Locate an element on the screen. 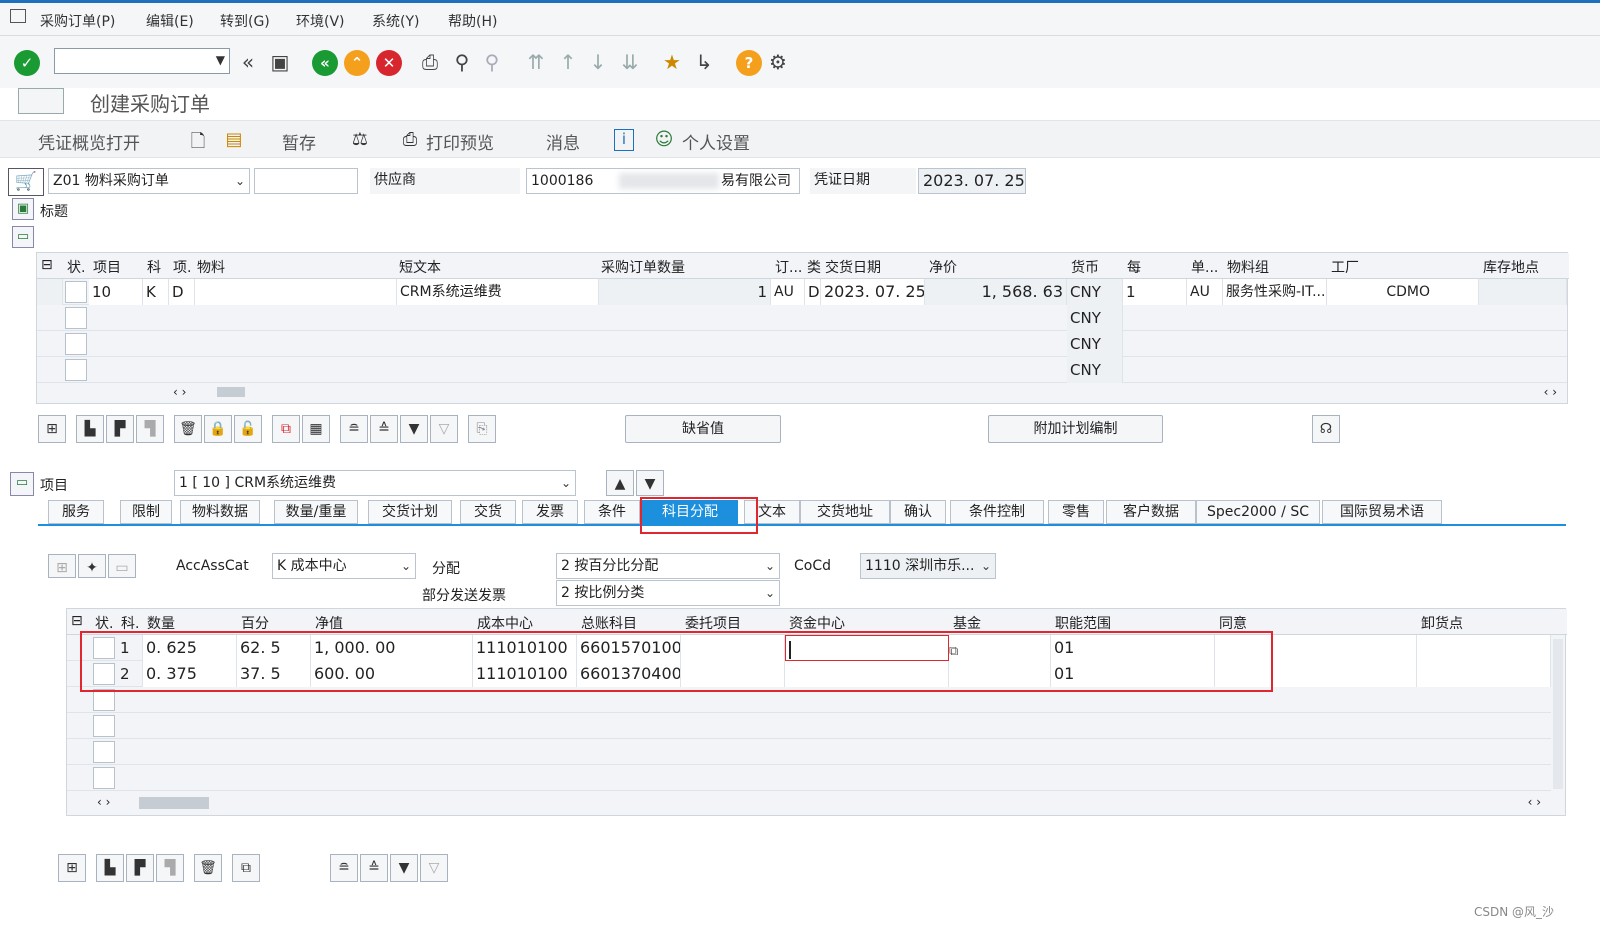 This screenshot has height=932, width=1600. multiple-acct-icon: ▭ is located at coordinates (122, 566).